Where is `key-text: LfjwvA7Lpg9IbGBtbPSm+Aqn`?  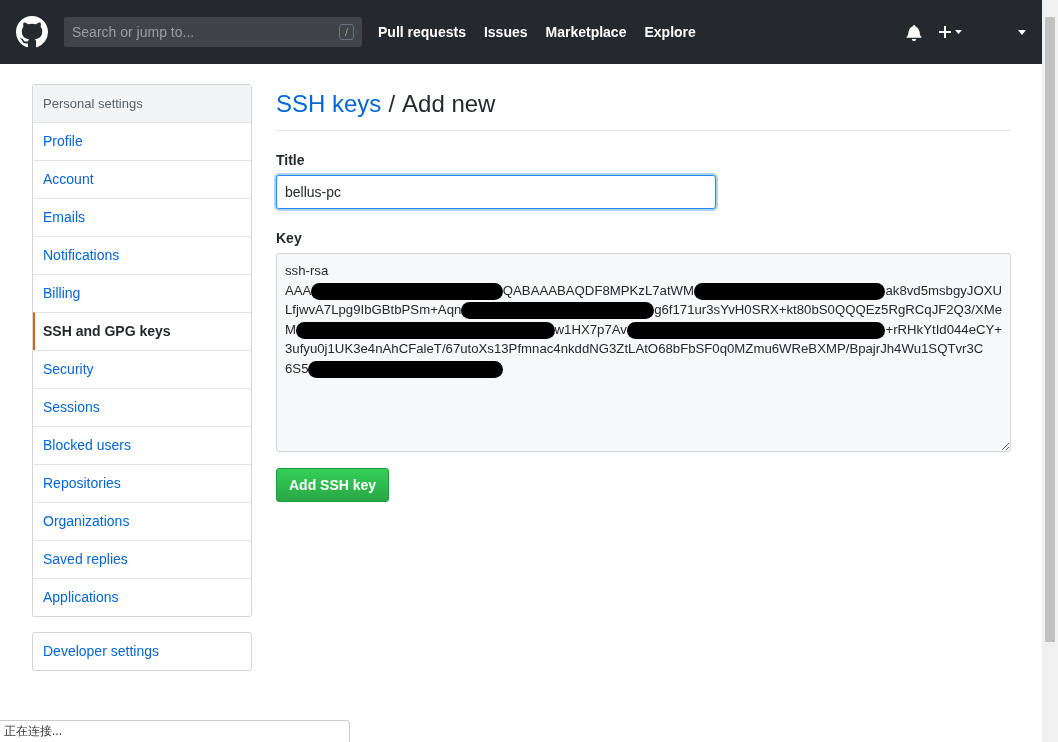
key-text: LfjwvA7Lpg9IbGBtbPSm+Aqn is located at coordinates (373, 310).